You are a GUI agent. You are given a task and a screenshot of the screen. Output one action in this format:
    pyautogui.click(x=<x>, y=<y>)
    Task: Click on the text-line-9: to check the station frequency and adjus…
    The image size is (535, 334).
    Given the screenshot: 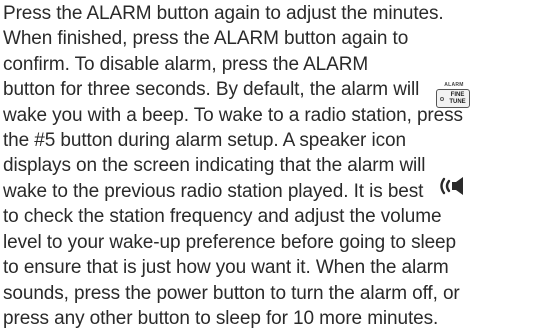 What is the action you would take?
    pyautogui.click(x=222, y=216)
    